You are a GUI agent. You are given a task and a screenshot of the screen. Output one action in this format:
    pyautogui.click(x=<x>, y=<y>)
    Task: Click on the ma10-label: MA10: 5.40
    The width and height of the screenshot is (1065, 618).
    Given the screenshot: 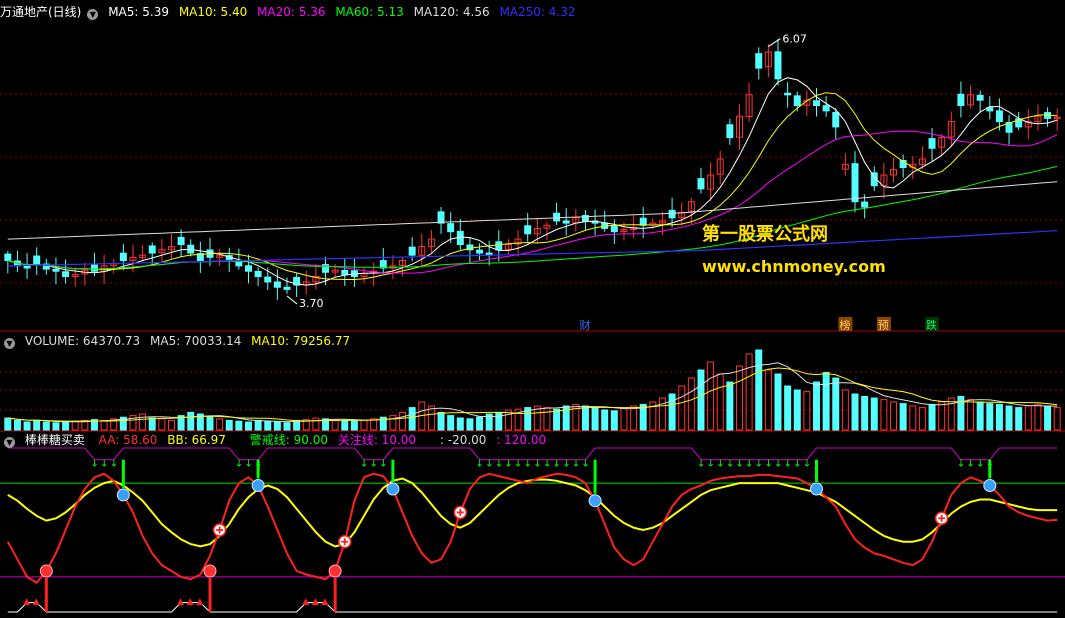 What is the action you would take?
    pyautogui.click(x=213, y=12)
    